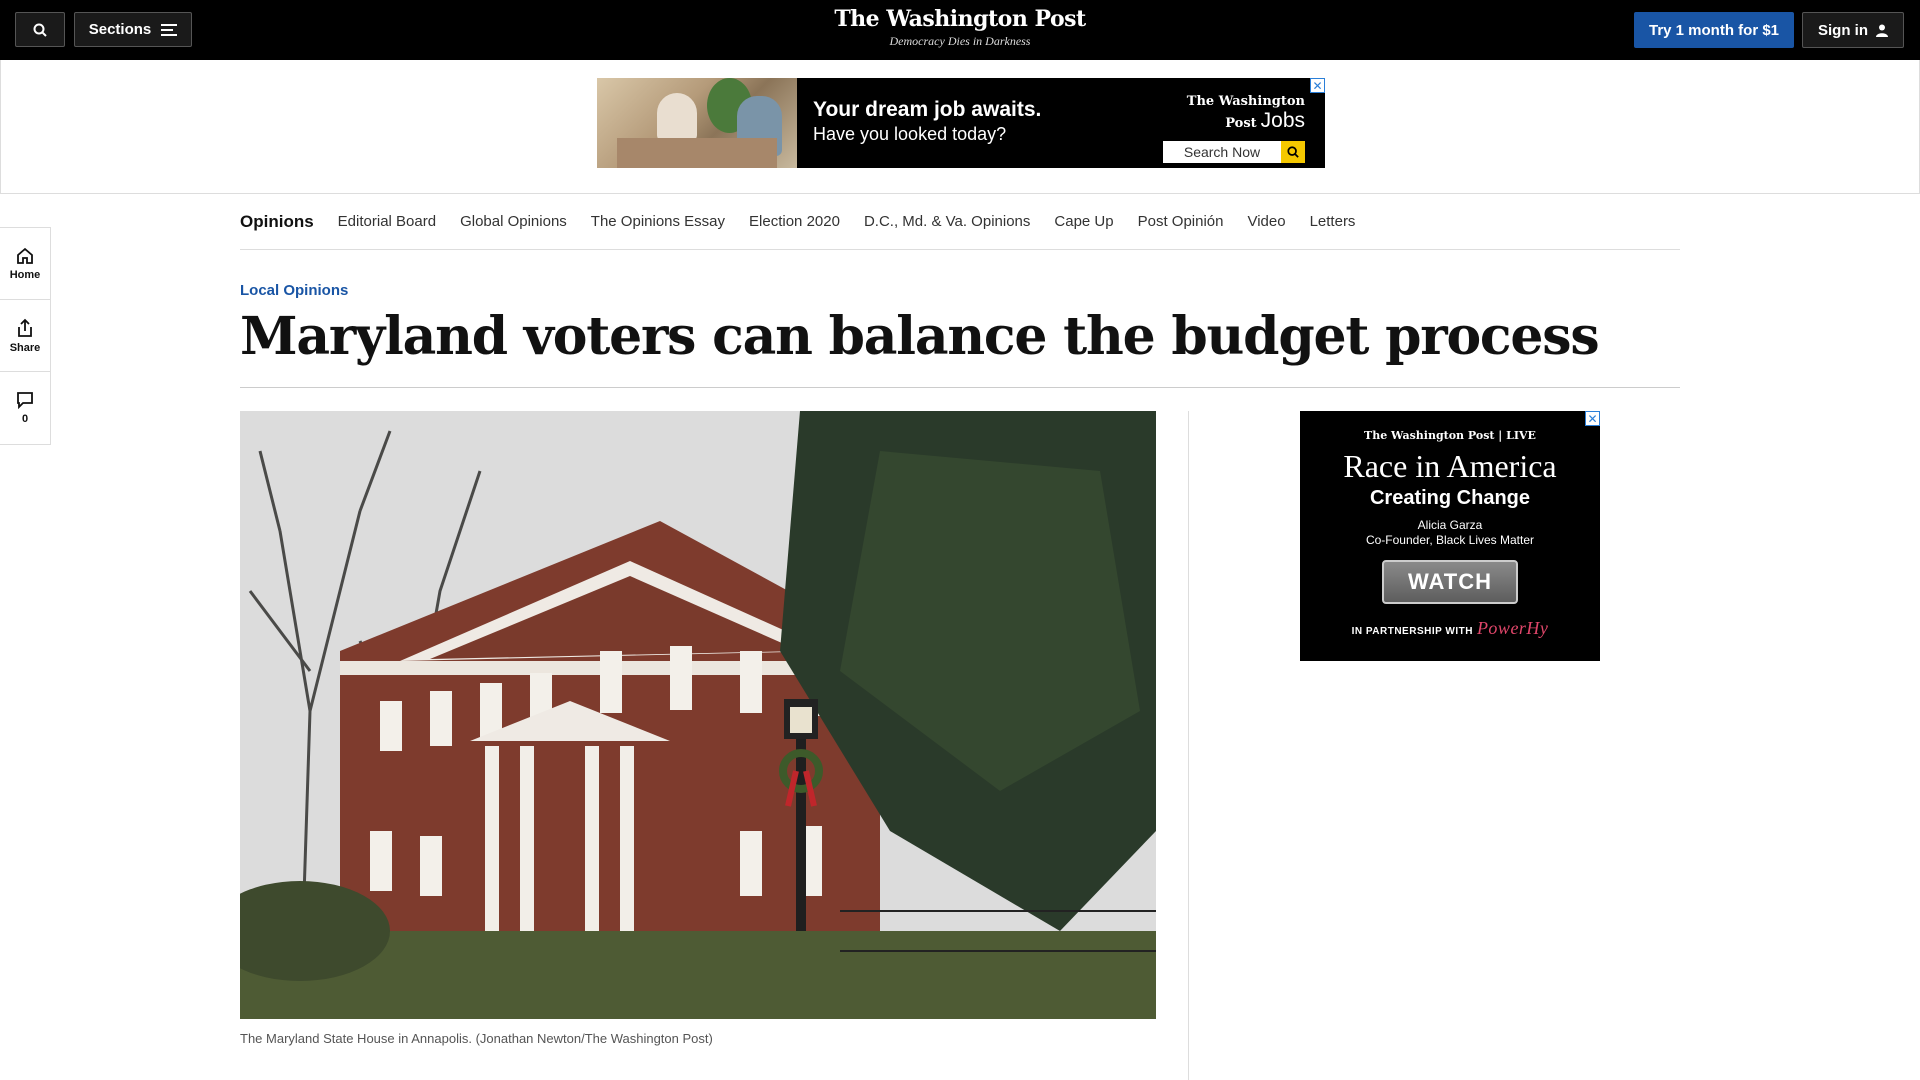 Image resolution: width=1920 pixels, height=1080 pixels. I want to click on sections-label: Sections, so click(120, 29).